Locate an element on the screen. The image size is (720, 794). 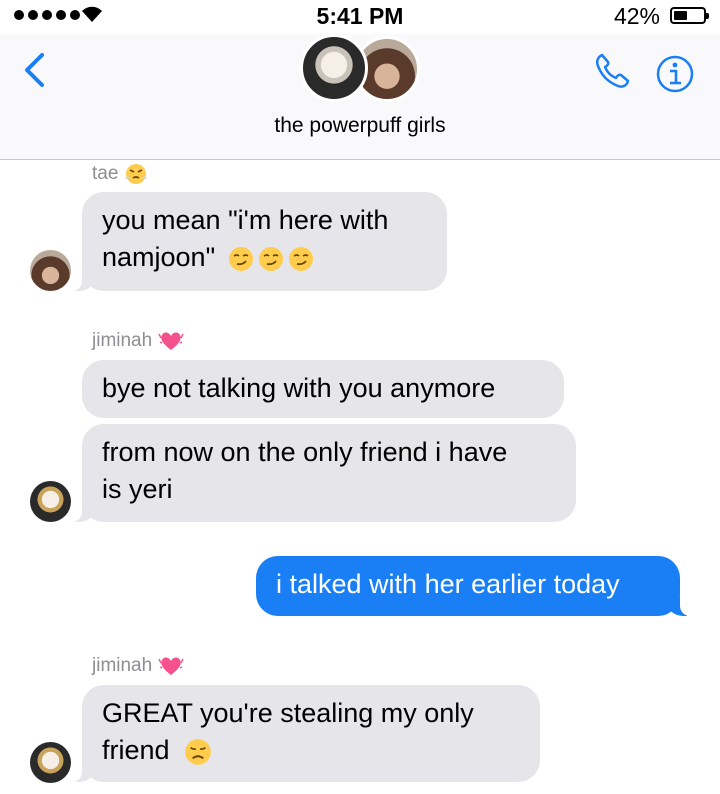
message-line-with-emoji: friend is located at coordinates (311, 750).